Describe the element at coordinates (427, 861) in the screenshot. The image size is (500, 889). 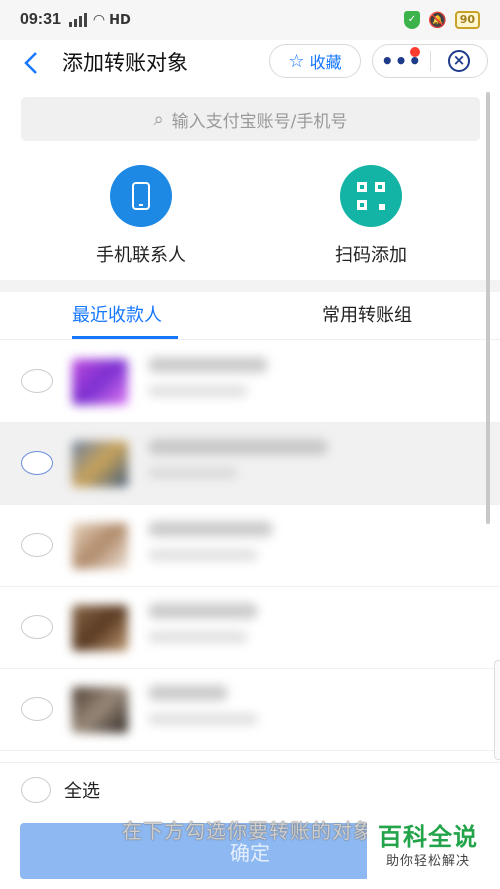
I see `watermark-subtitle: 助你轻松解决` at that location.